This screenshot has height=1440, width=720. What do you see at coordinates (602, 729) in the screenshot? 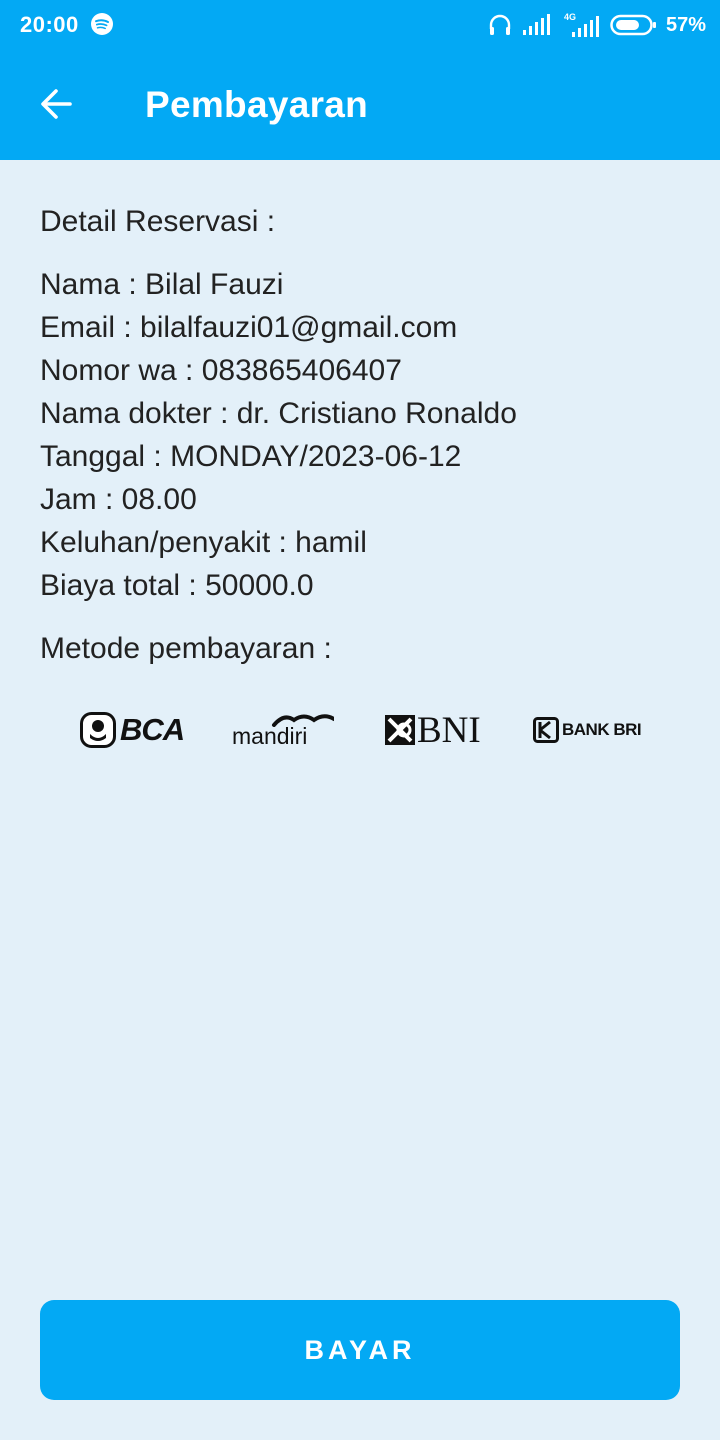
I see `bank-bri-label: BANK BRI` at bounding box center [602, 729].